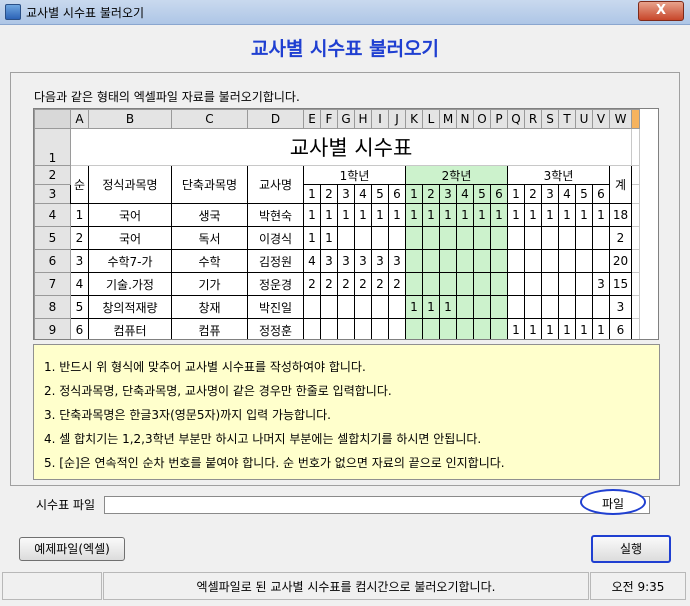  What do you see at coordinates (275, 184) in the screenshot?
I see `header-teacher: 교사명` at bounding box center [275, 184].